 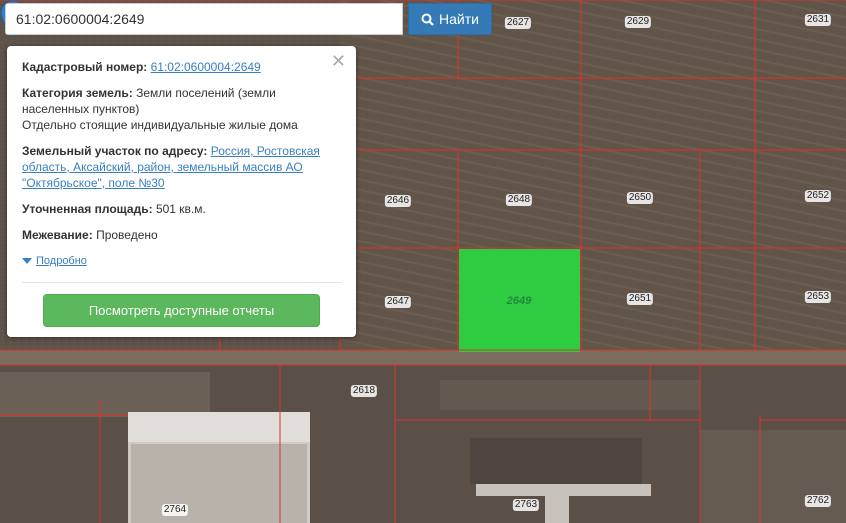 What do you see at coordinates (518, 23) in the screenshot?
I see `parcel-label-2627: 2627` at bounding box center [518, 23].